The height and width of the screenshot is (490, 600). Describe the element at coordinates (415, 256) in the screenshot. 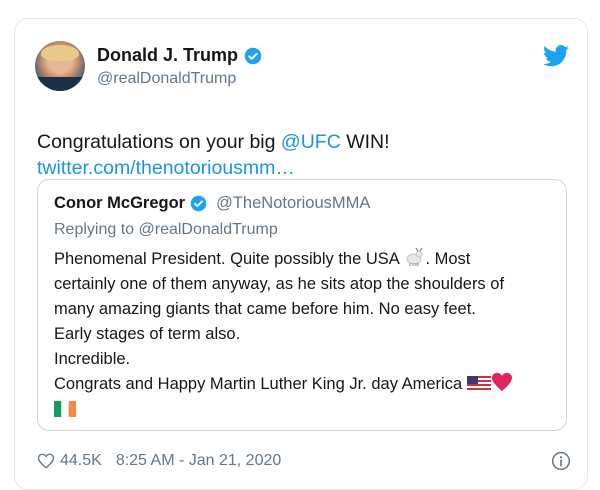

I see `goat-emoji` at that location.